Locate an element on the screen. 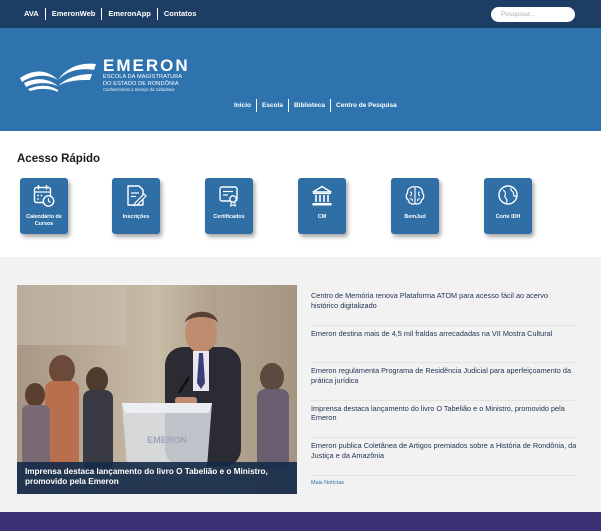 This screenshot has height=531, width=601. quick-card-calendario: Calendário de Cursos is located at coordinates (44, 206).